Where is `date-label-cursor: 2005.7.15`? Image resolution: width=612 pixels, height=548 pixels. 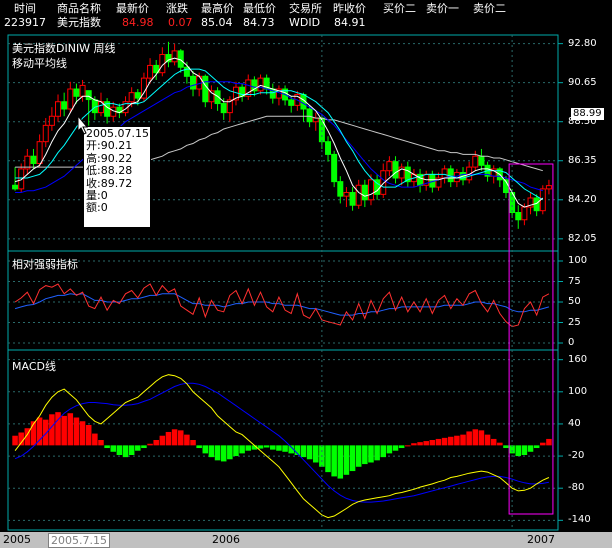 date-label-cursor: 2005.7.15 is located at coordinates (79, 540).